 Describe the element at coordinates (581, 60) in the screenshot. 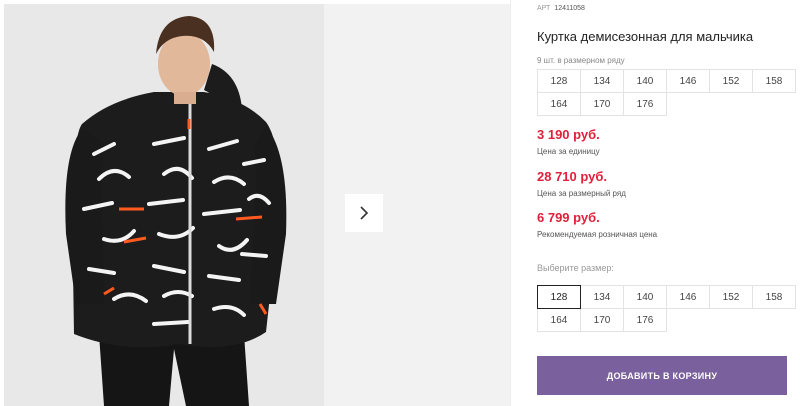

I see `size-row-note: 9 шт. в размерном ряду` at that location.